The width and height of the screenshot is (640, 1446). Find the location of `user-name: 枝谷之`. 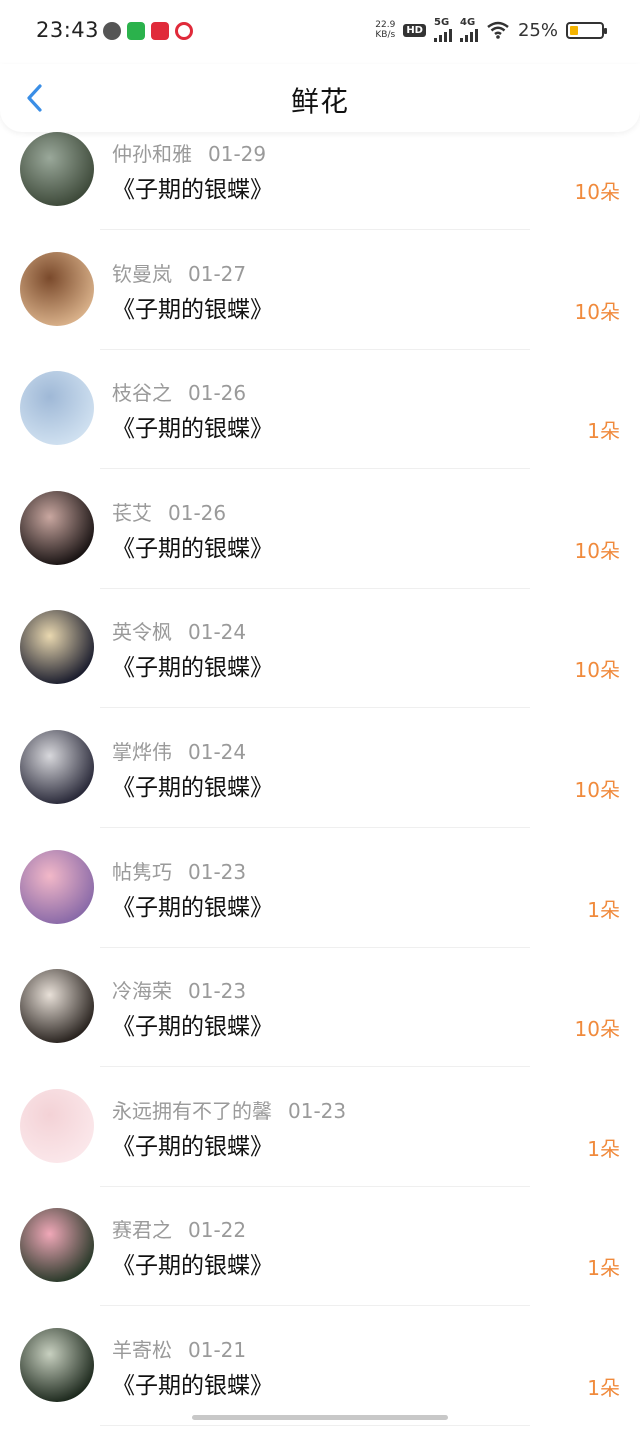

user-name: 枝谷之 is located at coordinates (142, 393).